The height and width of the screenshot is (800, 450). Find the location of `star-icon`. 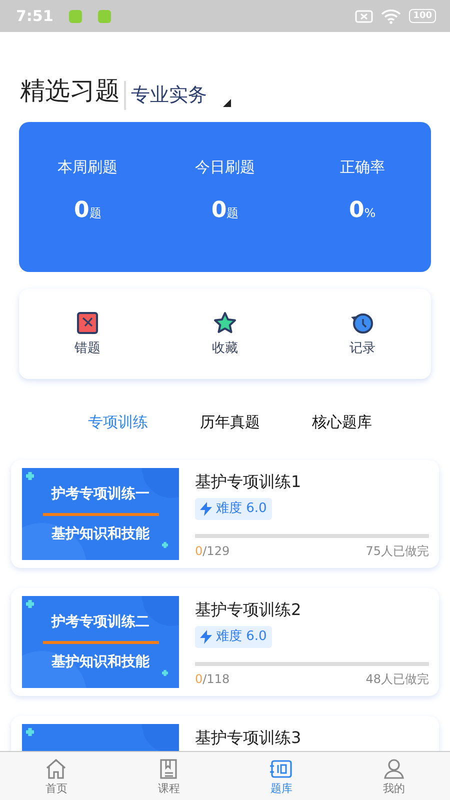

star-icon is located at coordinates (224, 322).